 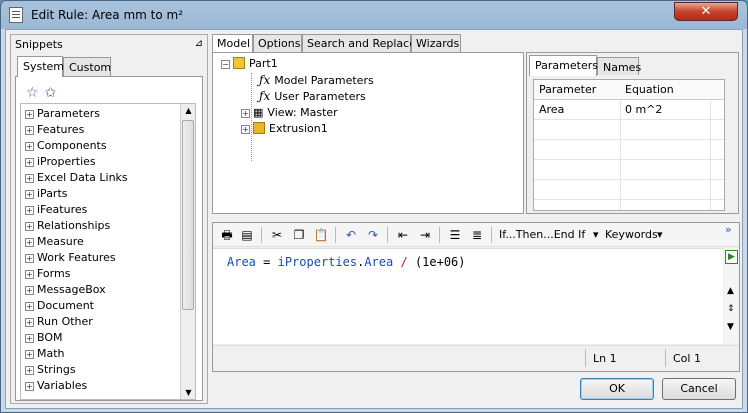 I want to click on column-header-parameter: Parameter, so click(x=577, y=90).